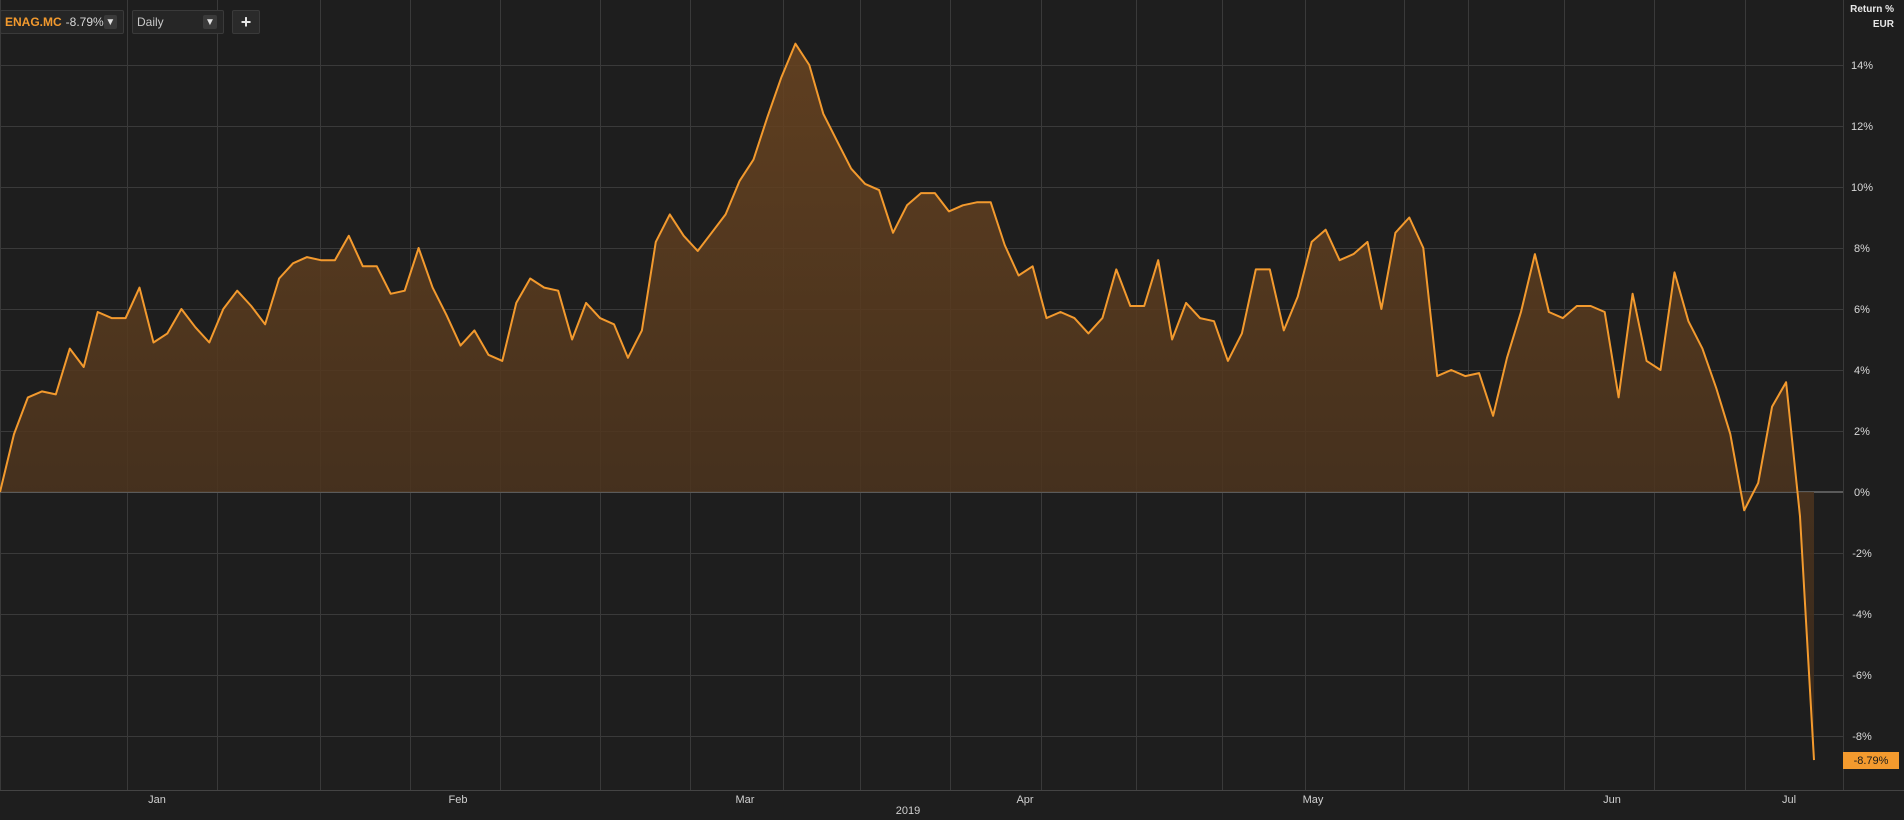 The height and width of the screenshot is (820, 1904). Describe the element at coordinates (1862, 432) in the screenshot. I see `y-tick-label: 2%` at that location.